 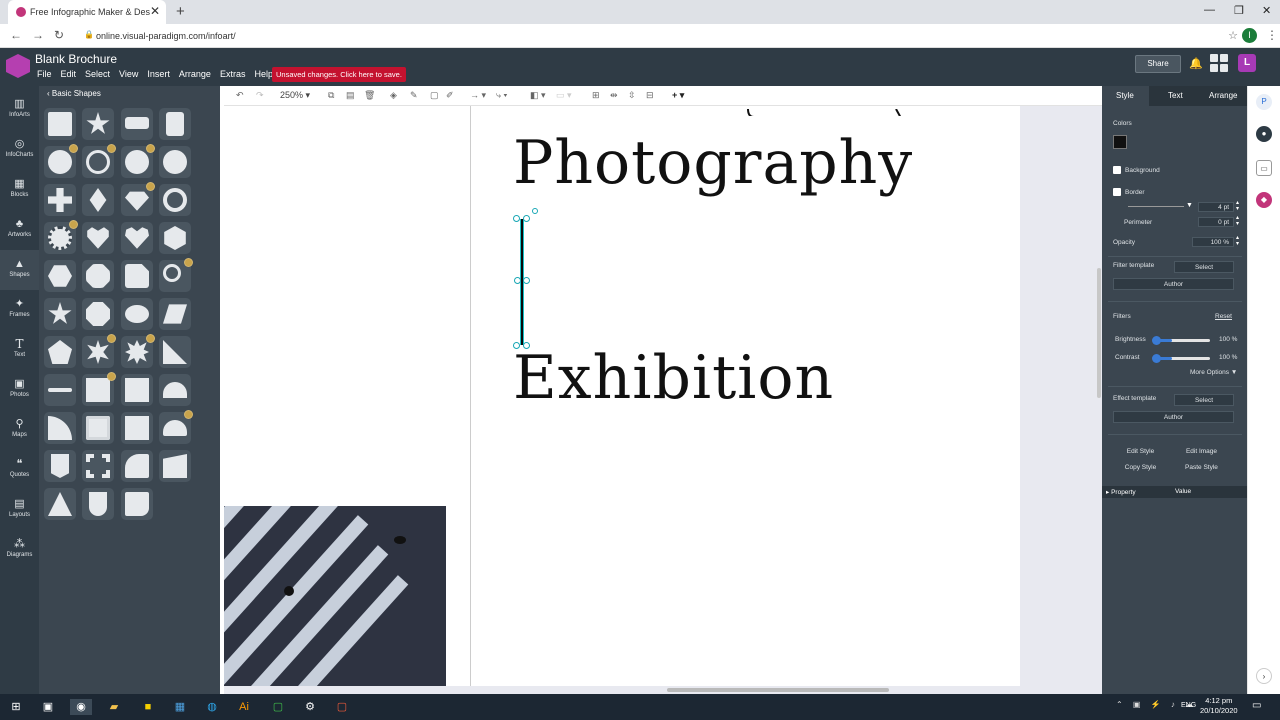 What do you see at coordinates (1196, 63) in the screenshot?
I see `notification-bell-icon: 🔔` at bounding box center [1196, 63].